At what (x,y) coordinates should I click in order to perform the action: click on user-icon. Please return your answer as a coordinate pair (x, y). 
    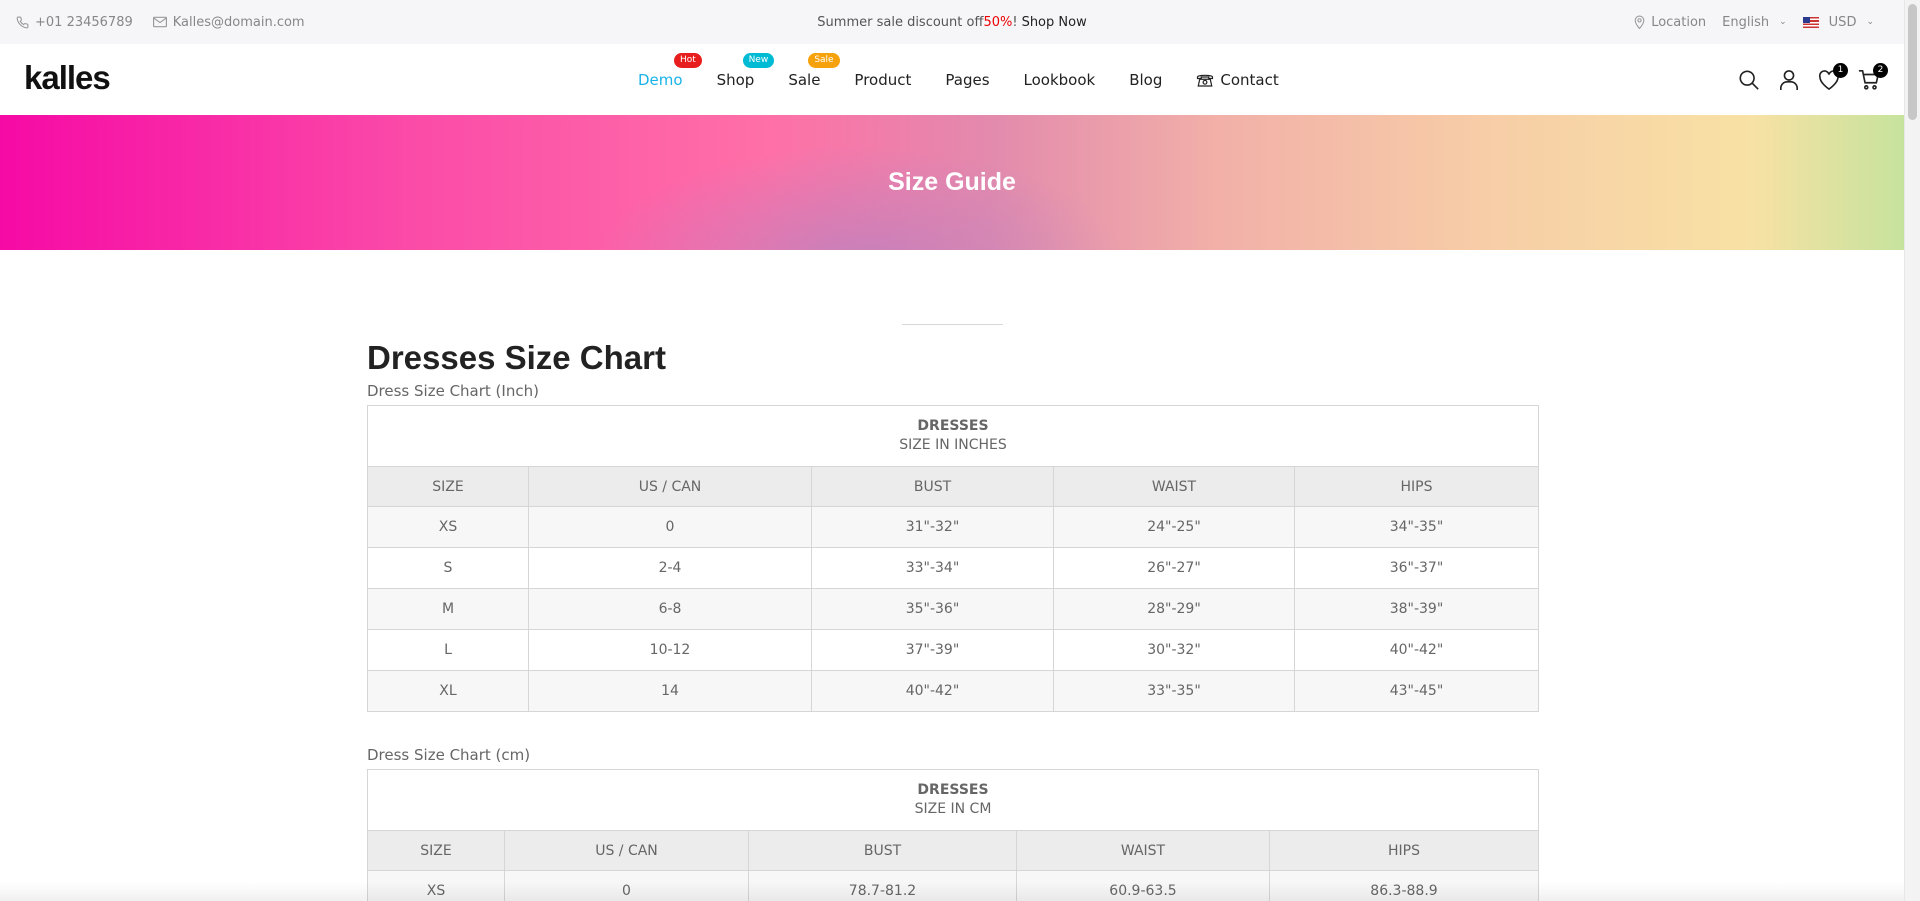
    Looking at the image, I should click on (1789, 79).